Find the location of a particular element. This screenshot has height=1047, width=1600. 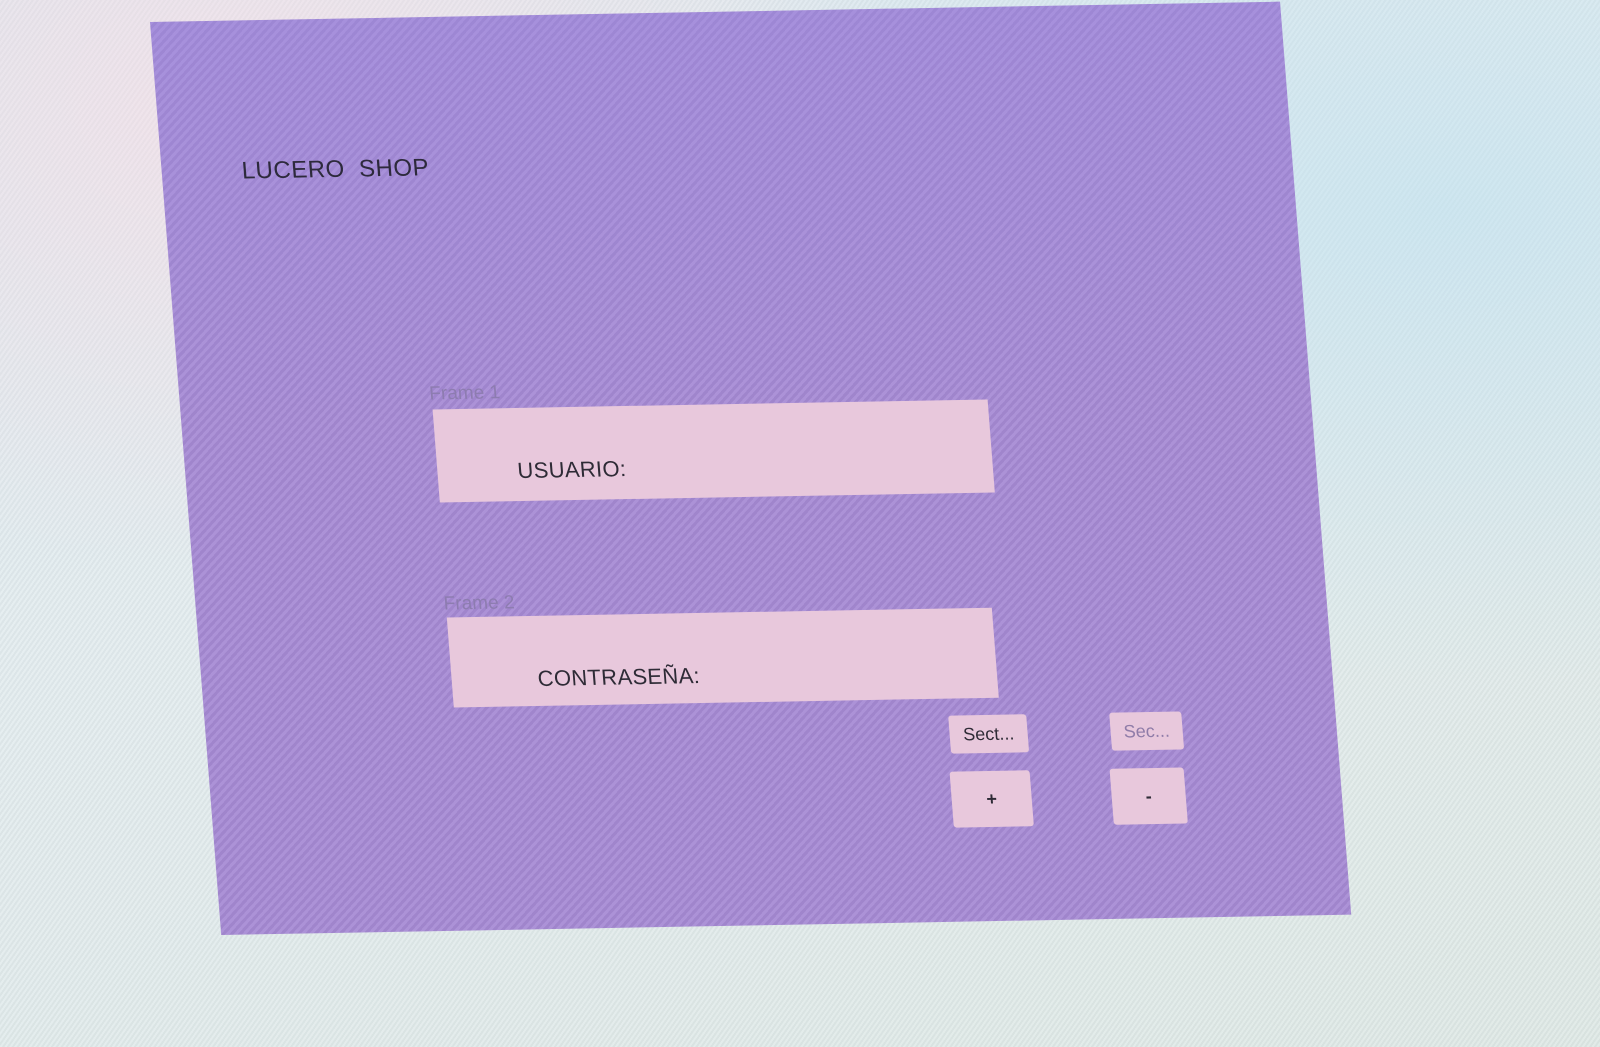

frame-2-contrasena-field: CONTRASEÑA: is located at coordinates (722, 657).